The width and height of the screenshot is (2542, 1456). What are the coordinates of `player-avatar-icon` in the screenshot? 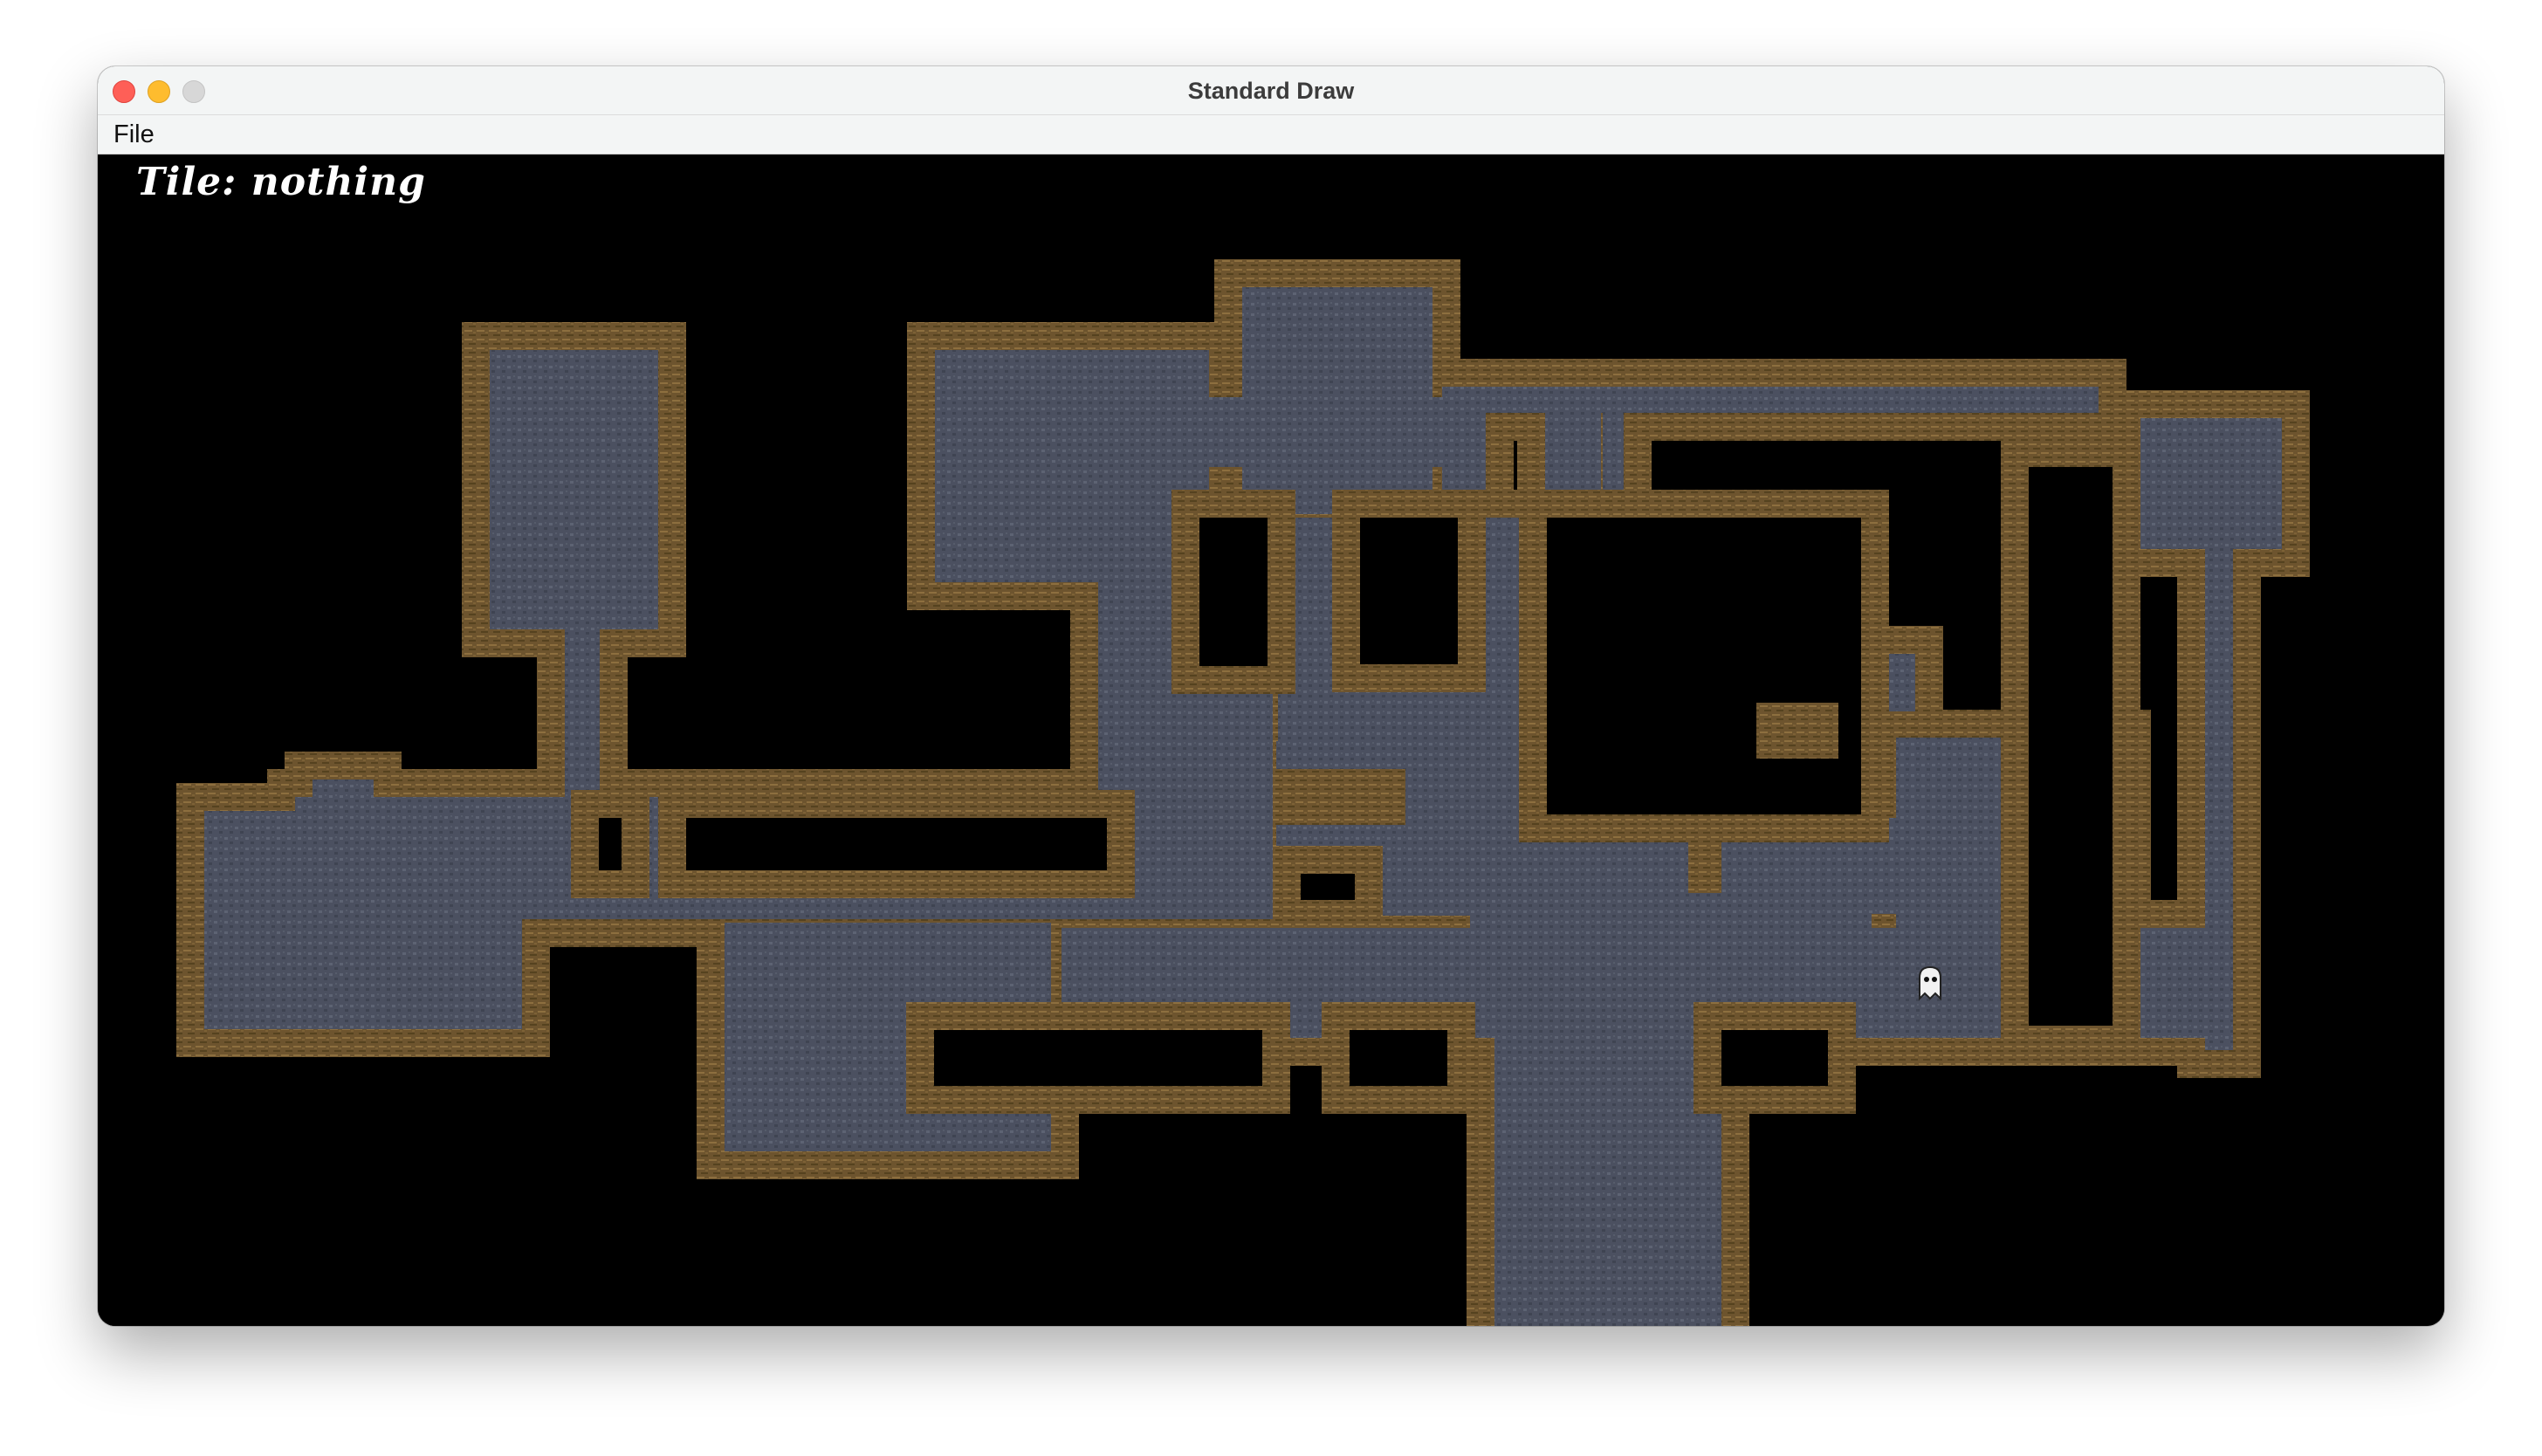 It's located at (1930, 983).